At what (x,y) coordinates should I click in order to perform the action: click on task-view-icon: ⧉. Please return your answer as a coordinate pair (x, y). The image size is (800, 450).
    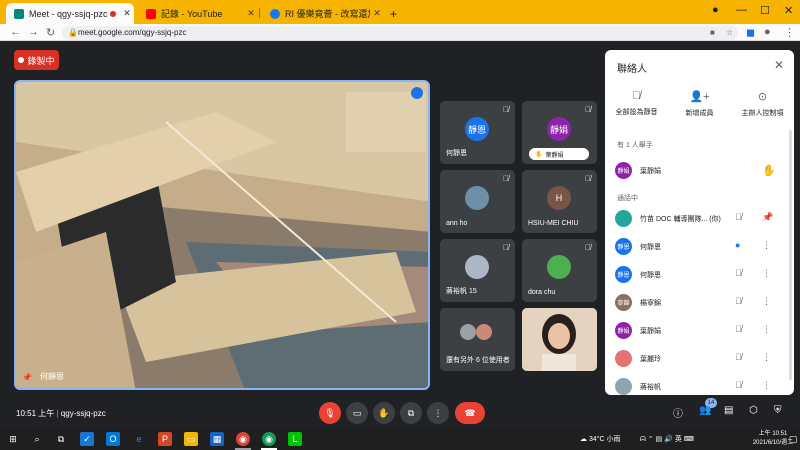
    Looking at the image, I should click on (61, 439).